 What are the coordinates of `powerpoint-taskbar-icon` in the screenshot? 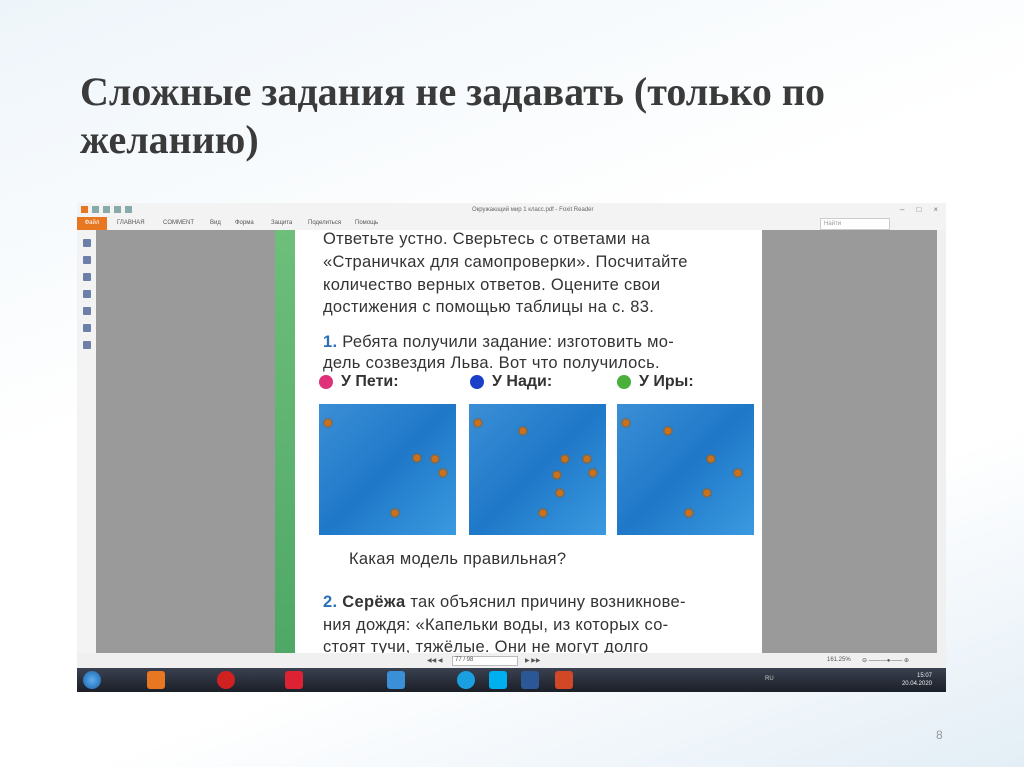 It's located at (564, 680).